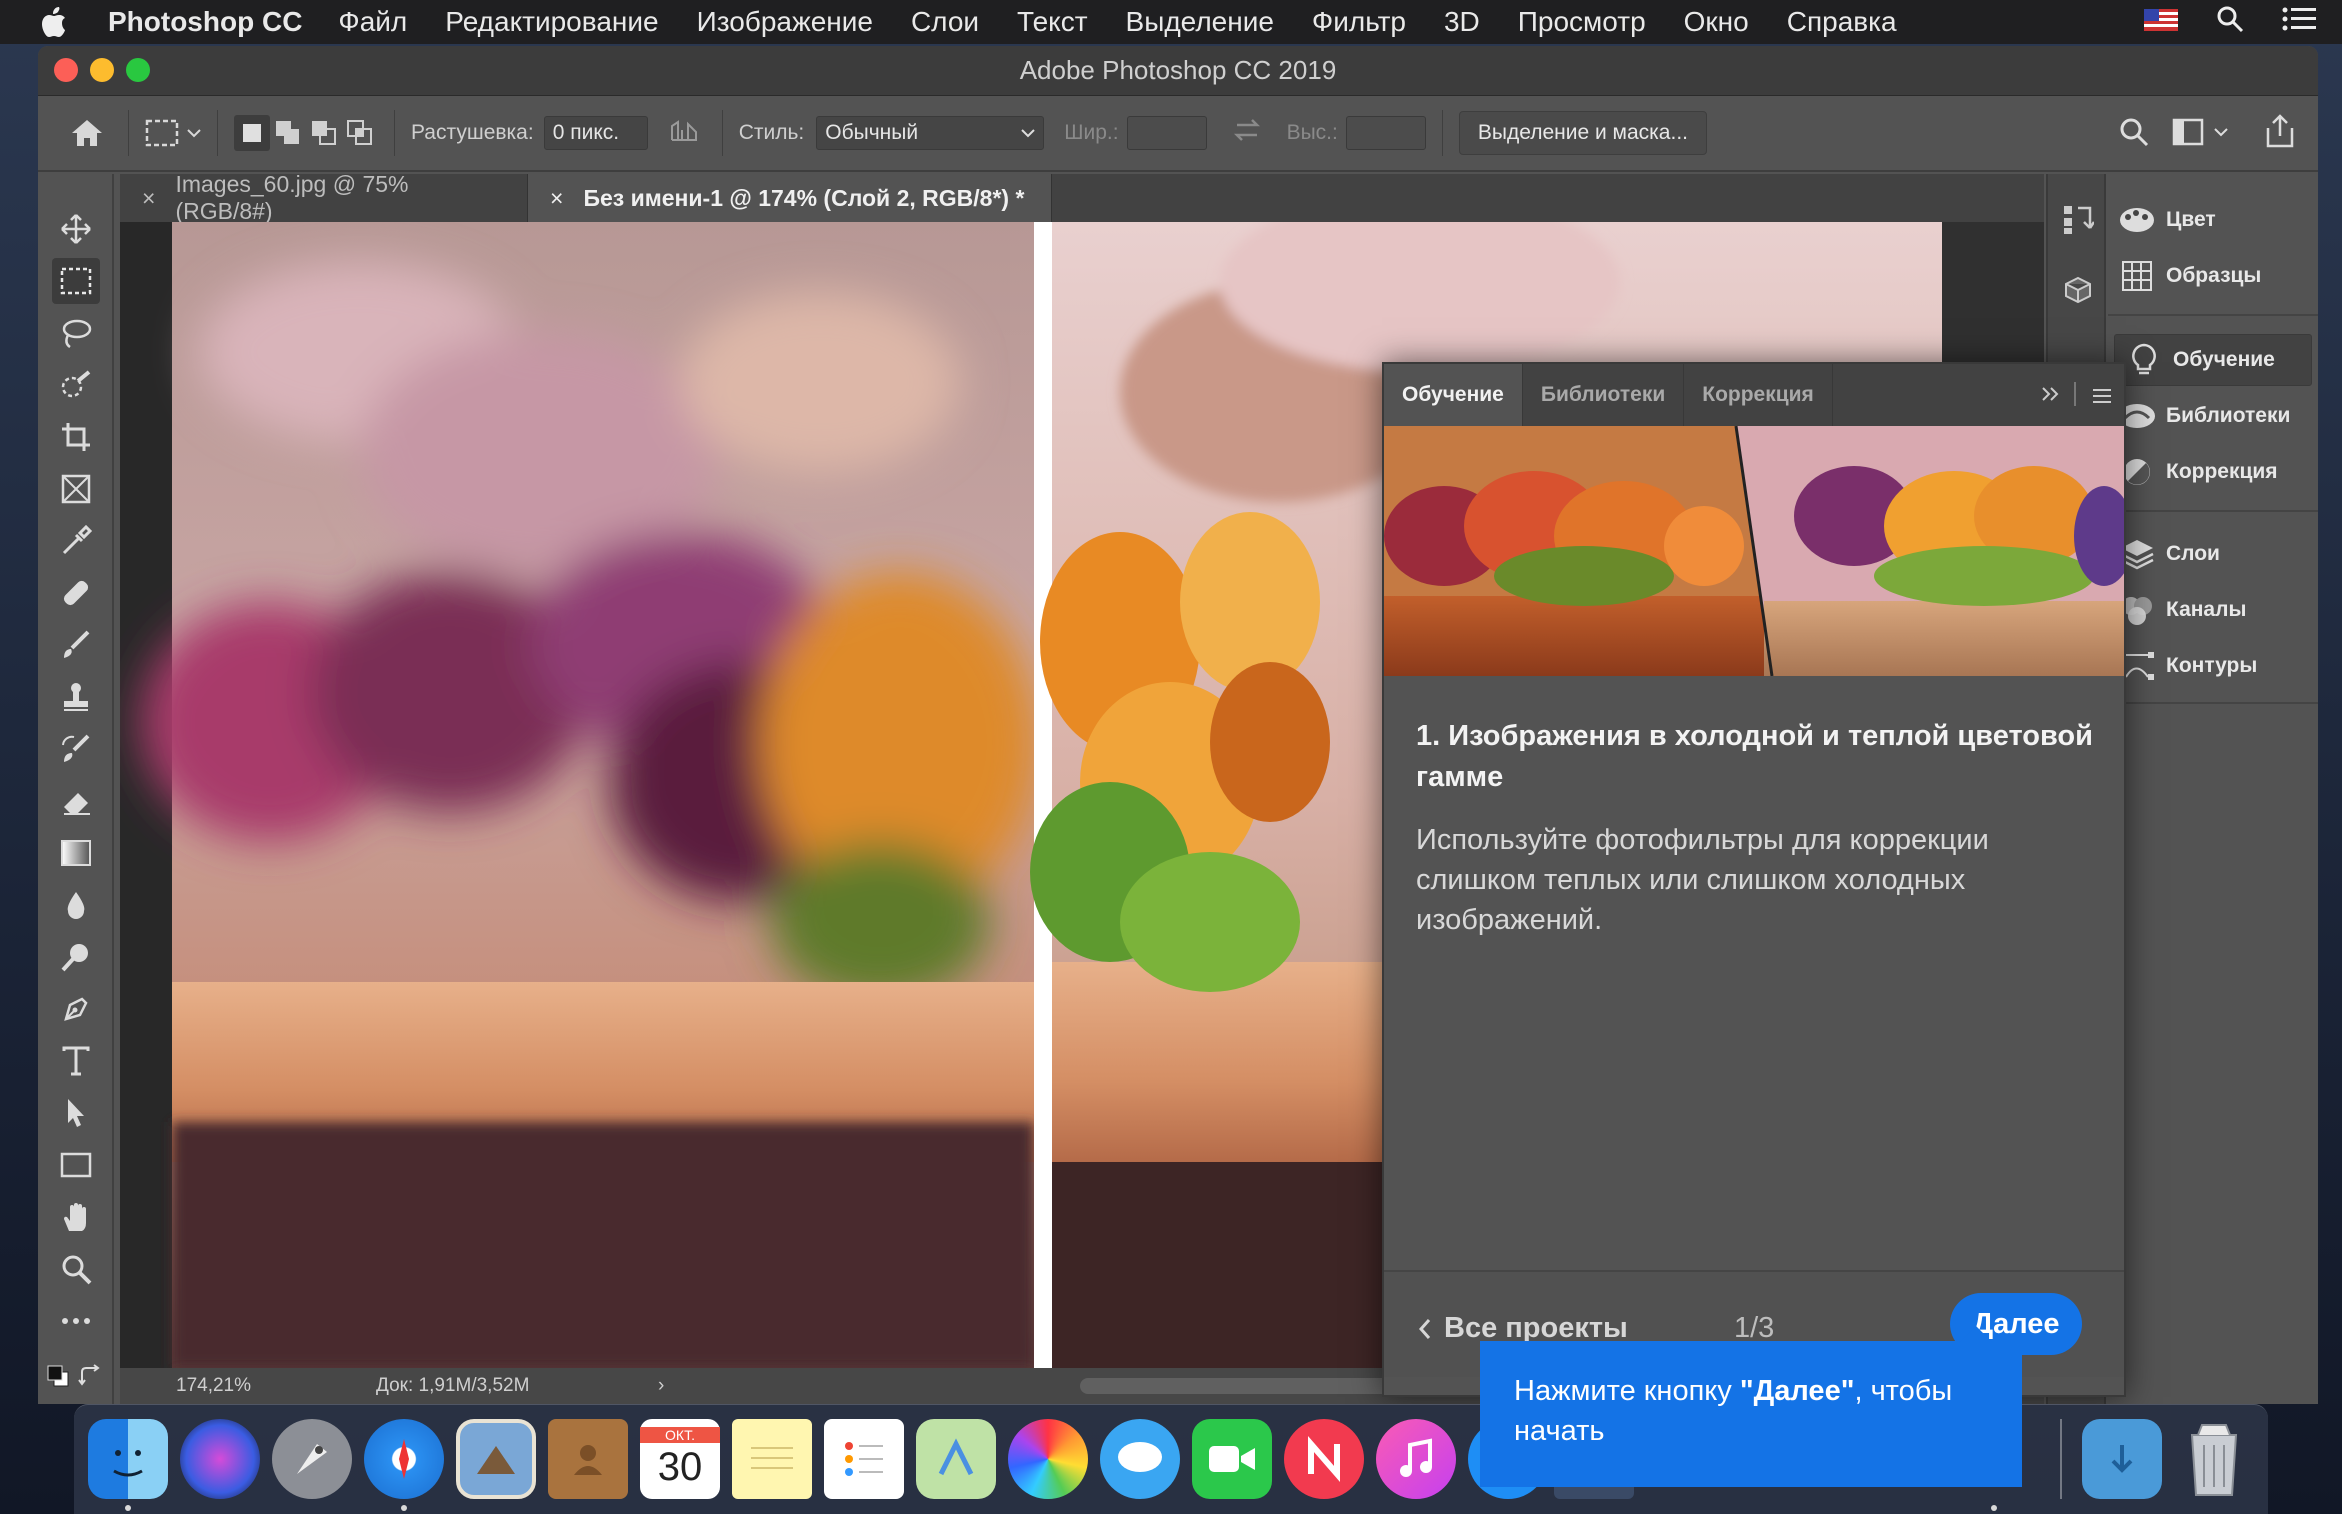  I want to click on notes-icon, so click(772, 1459).